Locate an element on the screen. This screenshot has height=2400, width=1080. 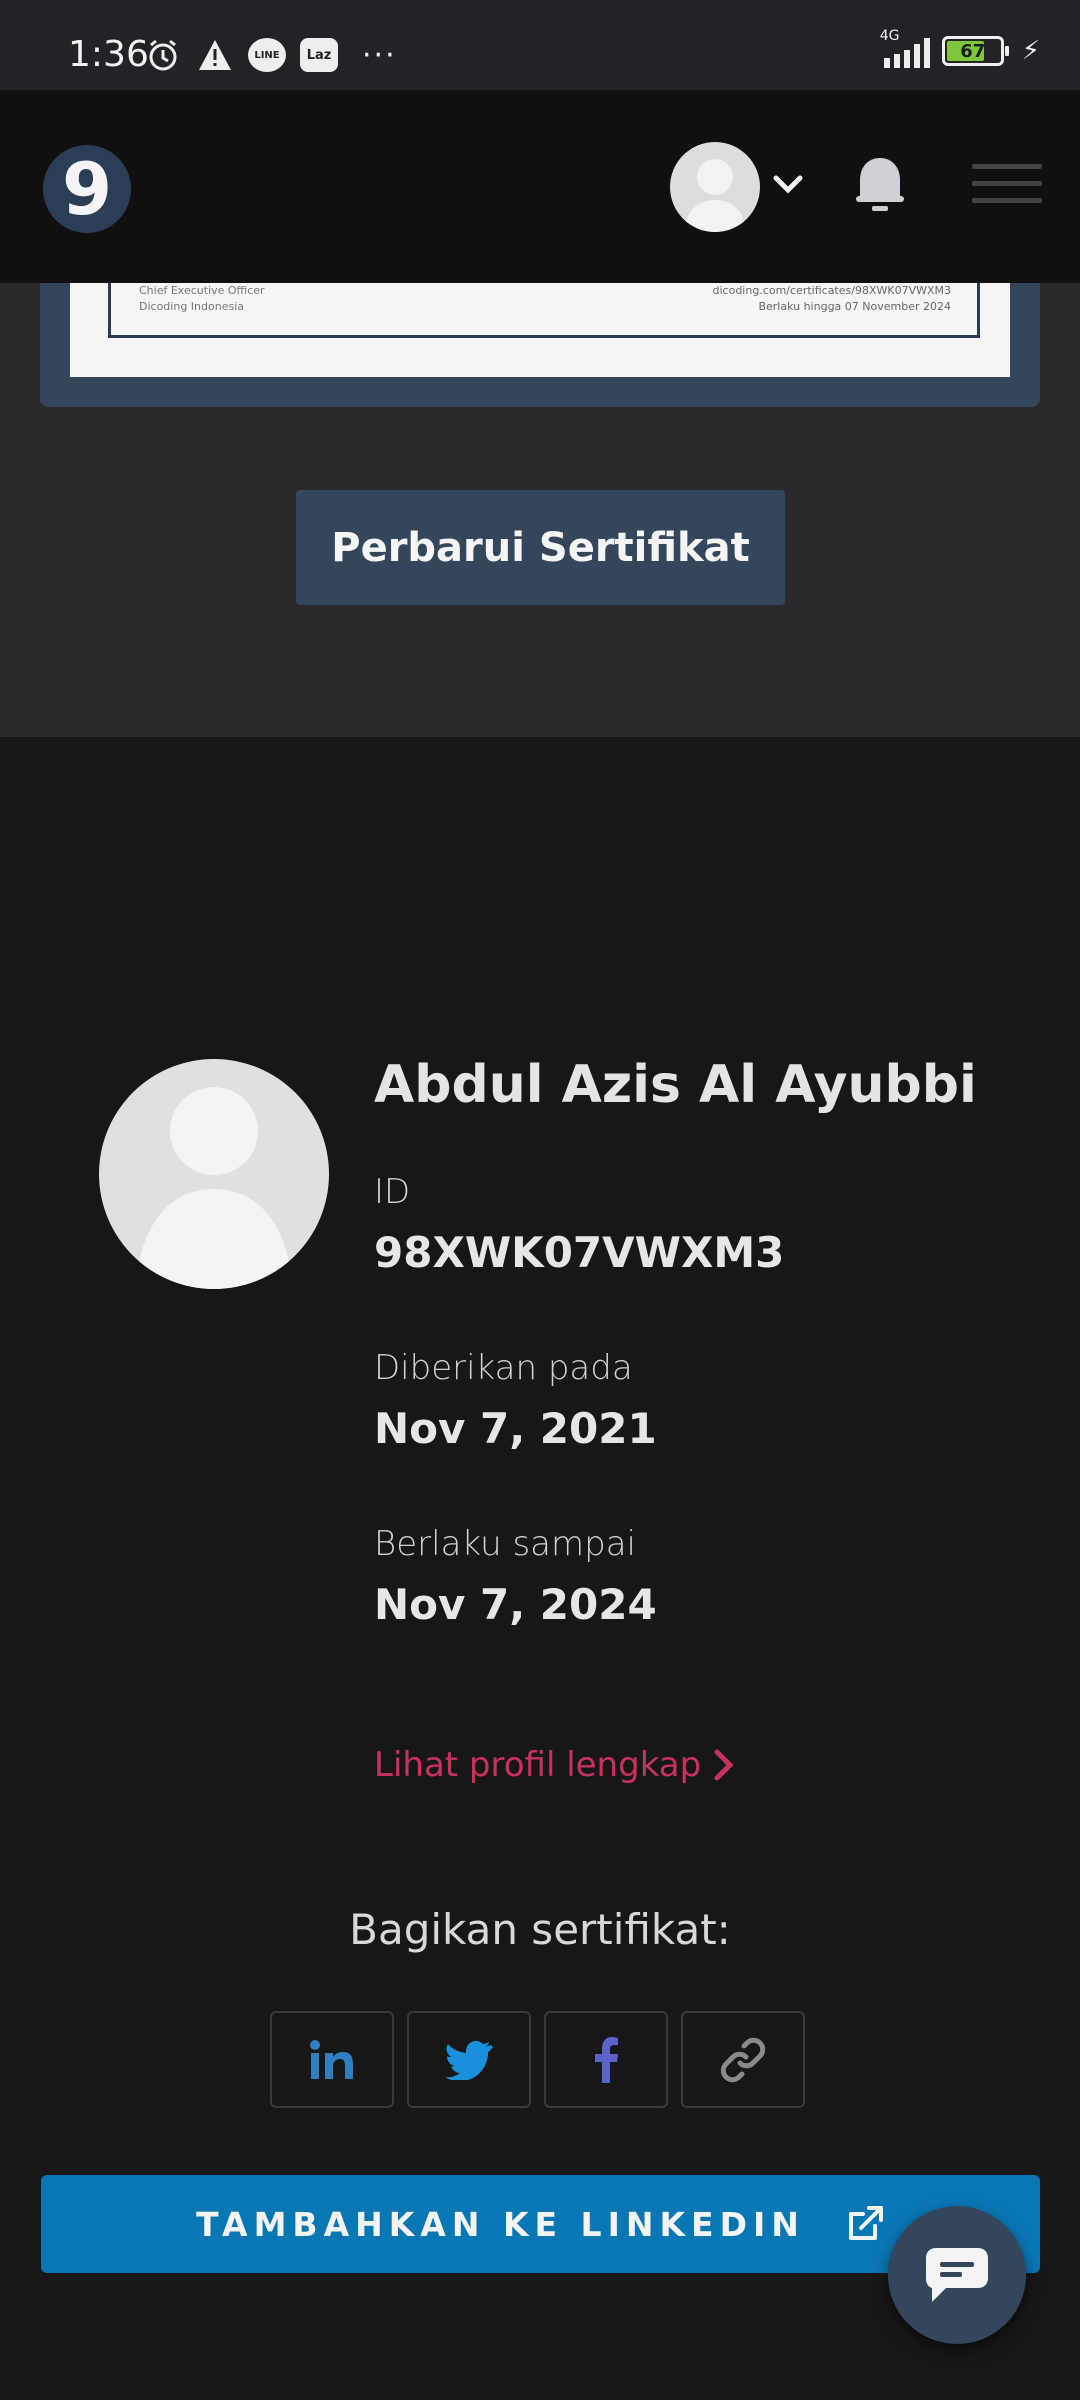
chevron-down-icon is located at coordinates (788, 184).